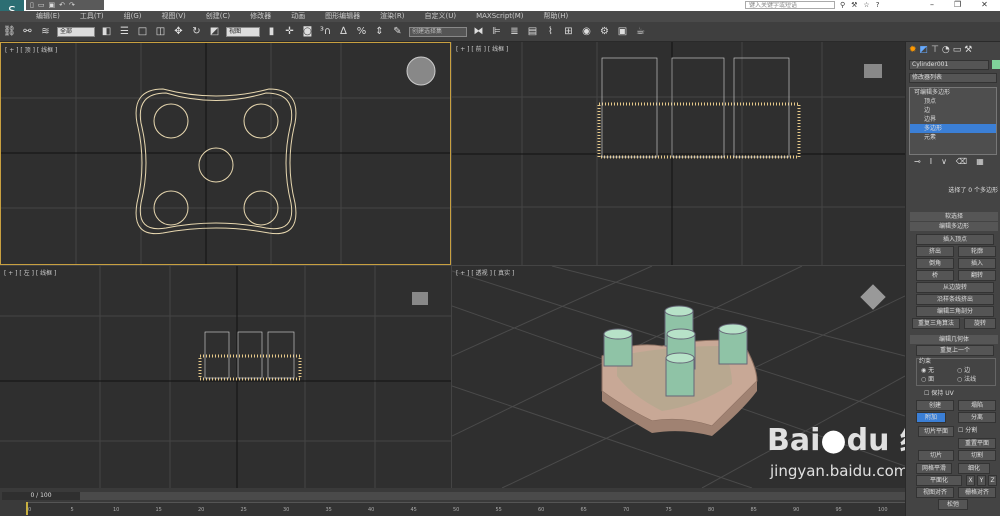 The image size is (1000, 516). Describe the element at coordinates (76, 31) in the screenshot. I see `selection-filter-dropdown: 全部` at that location.